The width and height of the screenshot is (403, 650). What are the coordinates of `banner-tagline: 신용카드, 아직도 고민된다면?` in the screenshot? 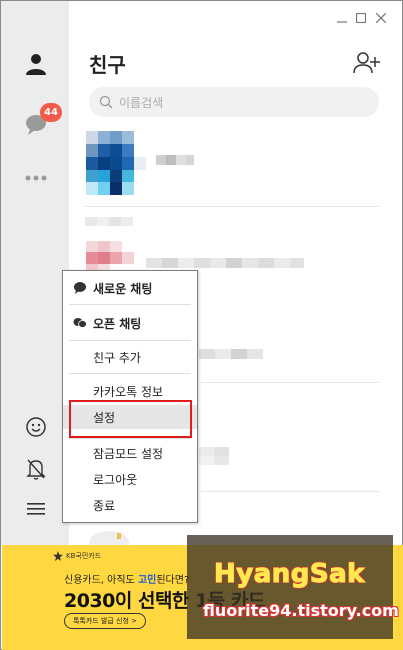 It's located at (126, 578).